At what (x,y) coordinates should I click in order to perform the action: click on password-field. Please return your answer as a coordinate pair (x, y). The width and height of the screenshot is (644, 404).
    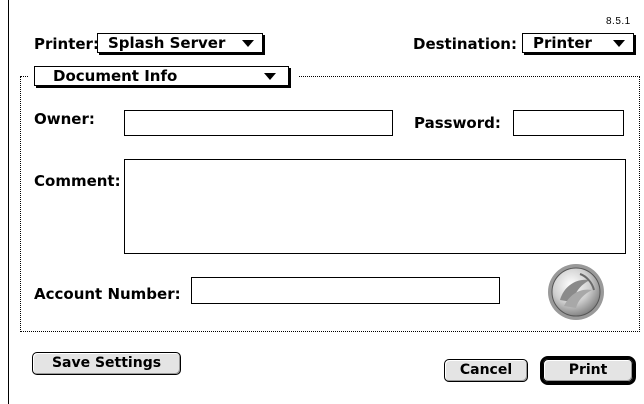
    Looking at the image, I should click on (568, 123).